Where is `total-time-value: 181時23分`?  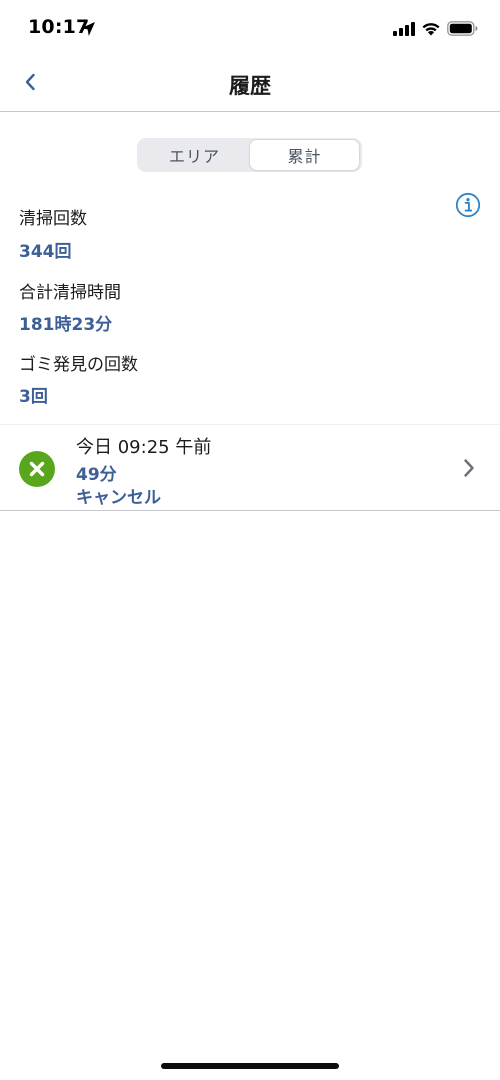
total-time-value: 181時23分 is located at coordinates (66, 325).